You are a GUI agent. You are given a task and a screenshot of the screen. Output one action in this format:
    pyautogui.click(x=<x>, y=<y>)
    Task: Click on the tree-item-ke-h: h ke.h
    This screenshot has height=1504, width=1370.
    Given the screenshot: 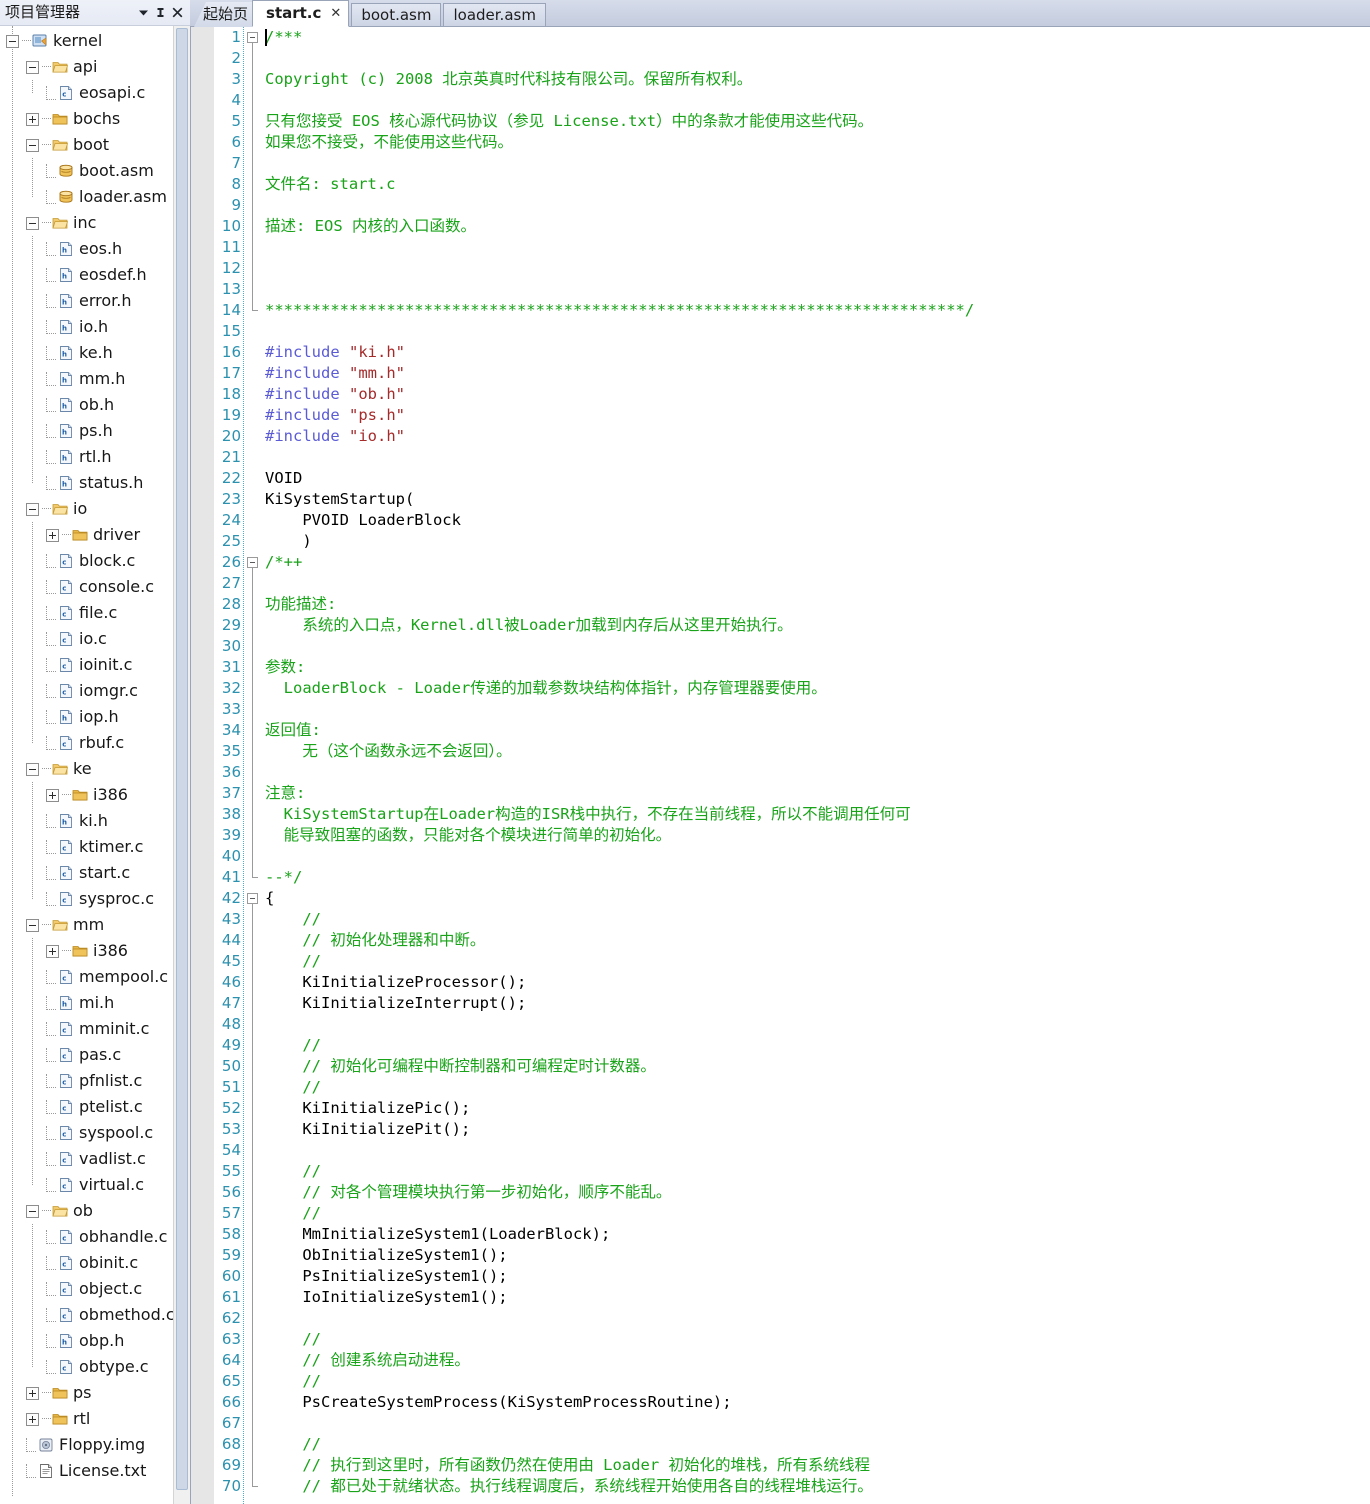 What is the action you would take?
    pyautogui.click(x=95, y=353)
    